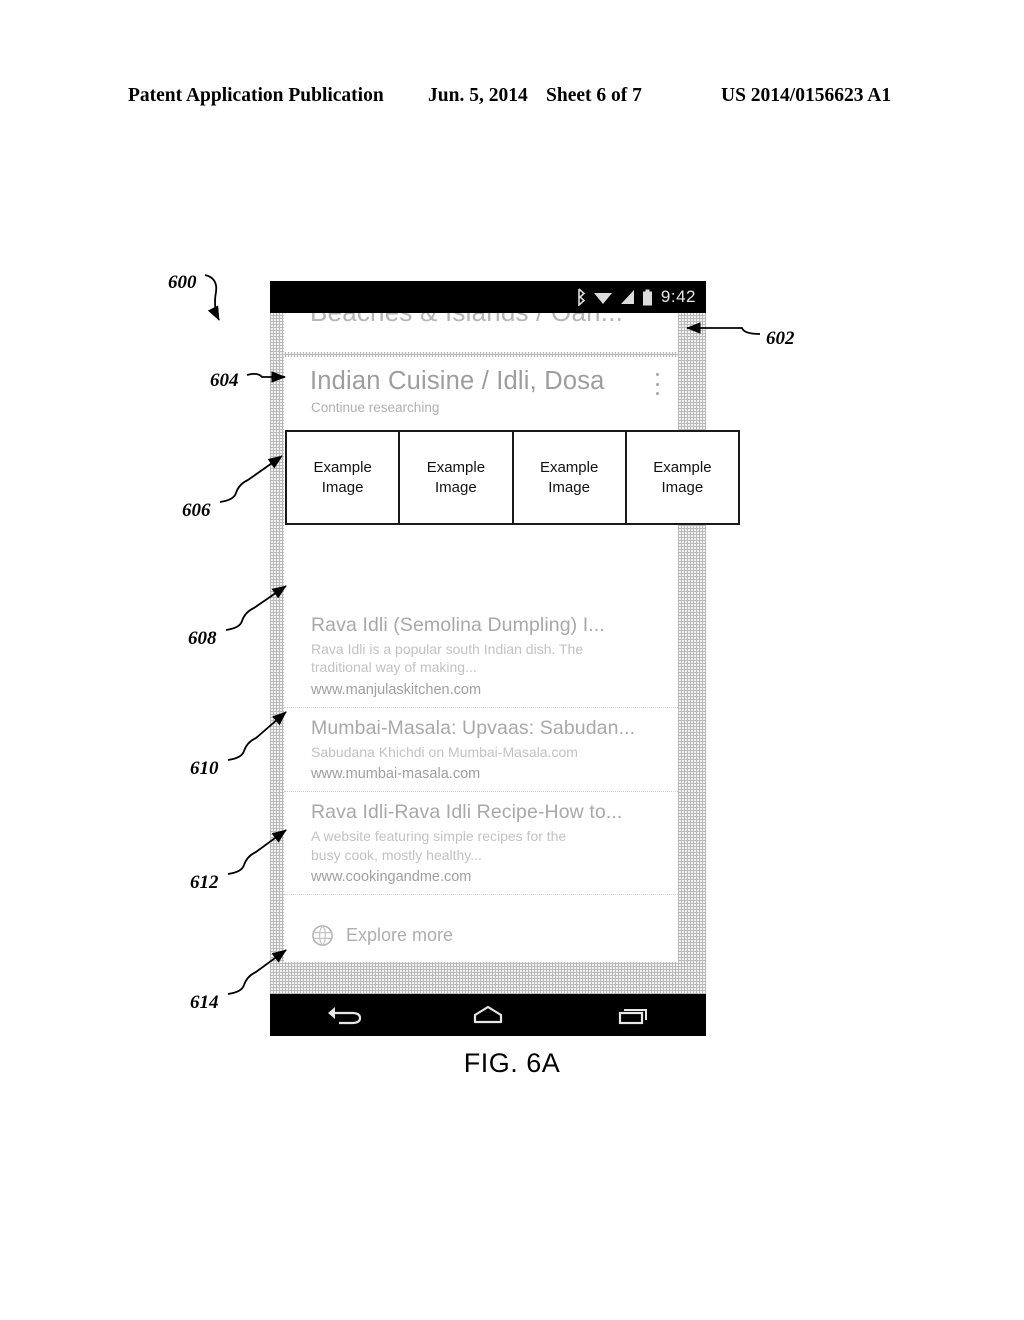  Describe the element at coordinates (582, 297) in the screenshot. I see `bluetooth-icon` at that location.